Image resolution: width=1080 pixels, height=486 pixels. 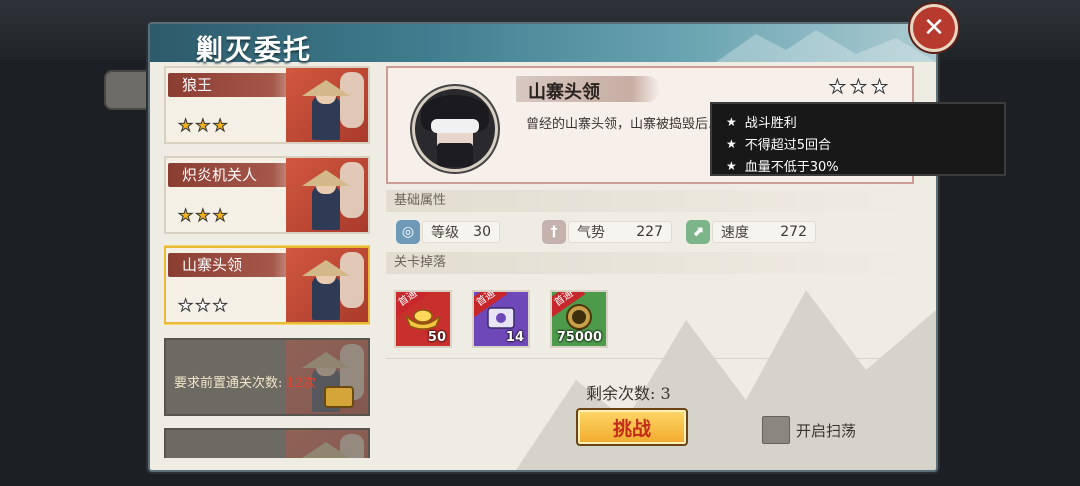 I want to click on star-conditions-tooltip: ★ 战斗胜利 ★ 不得超过5回合 ★ 血量不低于30%, so click(x=858, y=139).